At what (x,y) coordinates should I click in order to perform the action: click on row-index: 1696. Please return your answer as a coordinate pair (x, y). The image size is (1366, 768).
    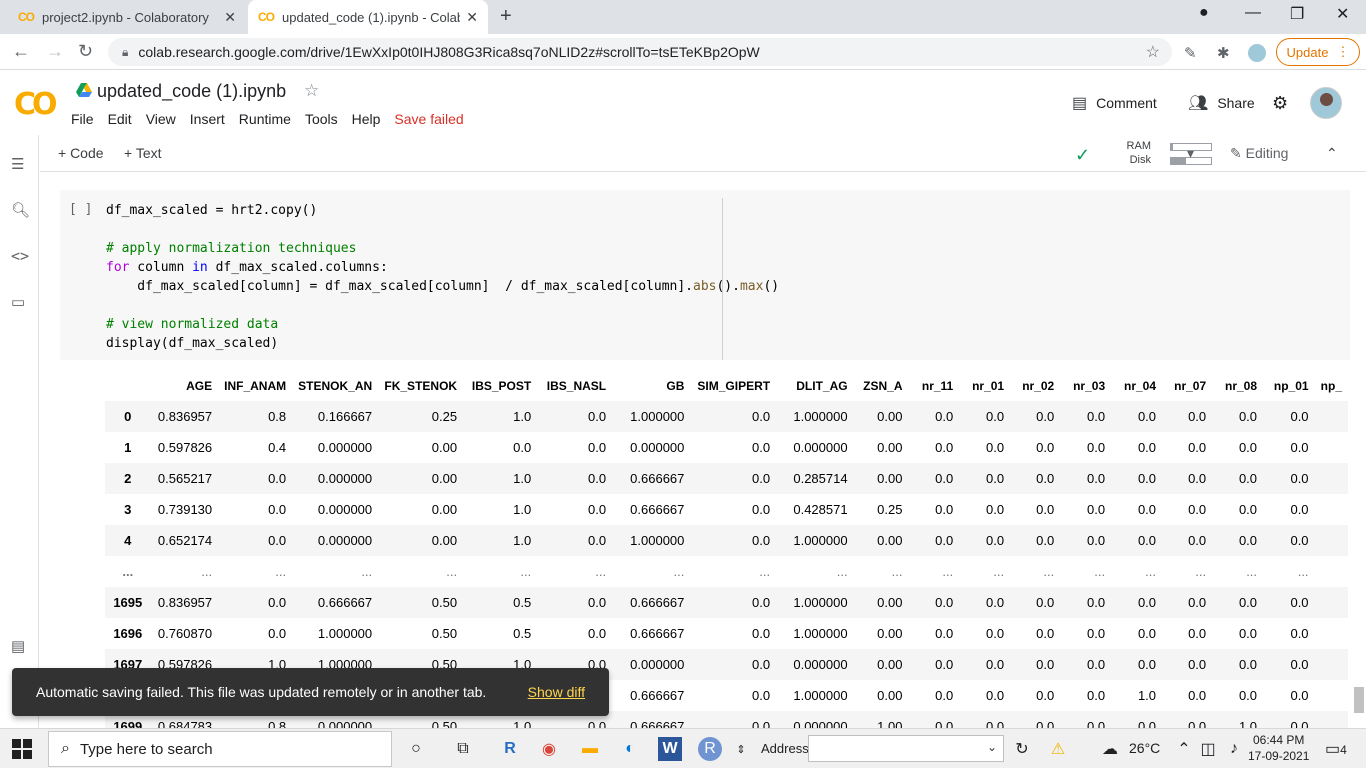
    Looking at the image, I should click on (128, 633).